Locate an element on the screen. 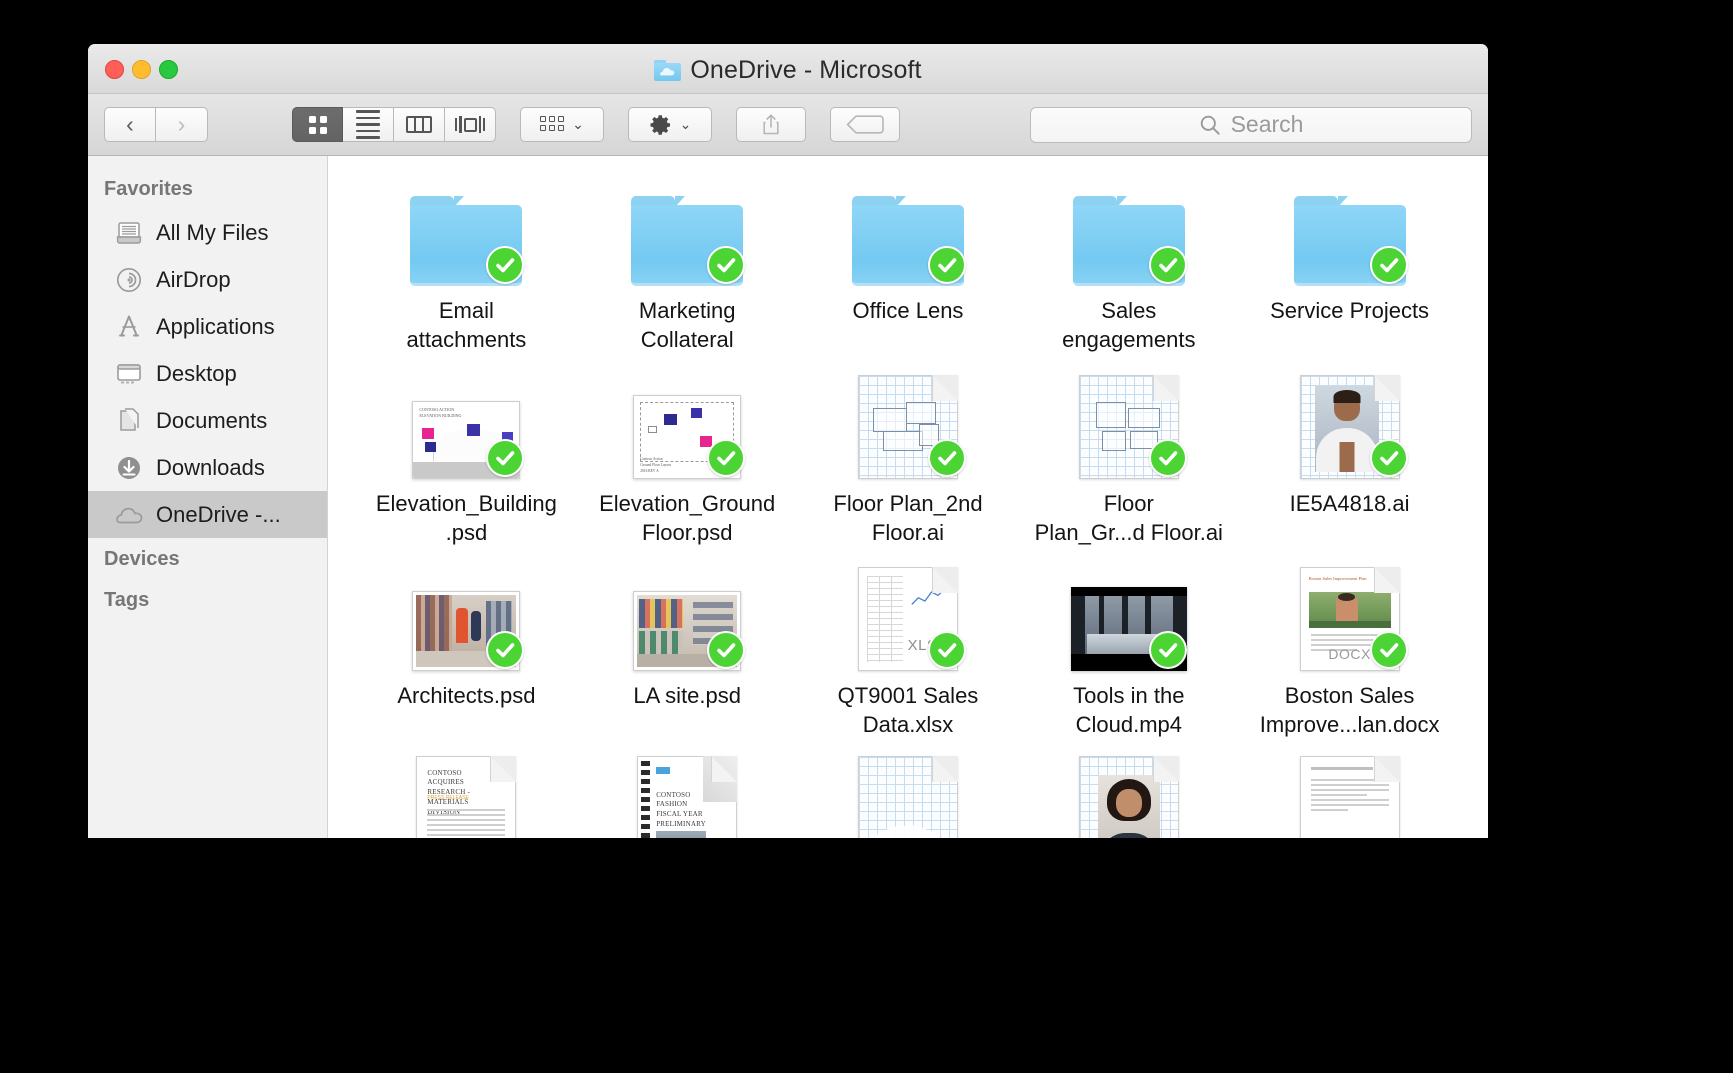 Image resolution: width=1733 pixels, height=1073 pixels. file-thumbnail-architects is located at coordinates (466, 617).